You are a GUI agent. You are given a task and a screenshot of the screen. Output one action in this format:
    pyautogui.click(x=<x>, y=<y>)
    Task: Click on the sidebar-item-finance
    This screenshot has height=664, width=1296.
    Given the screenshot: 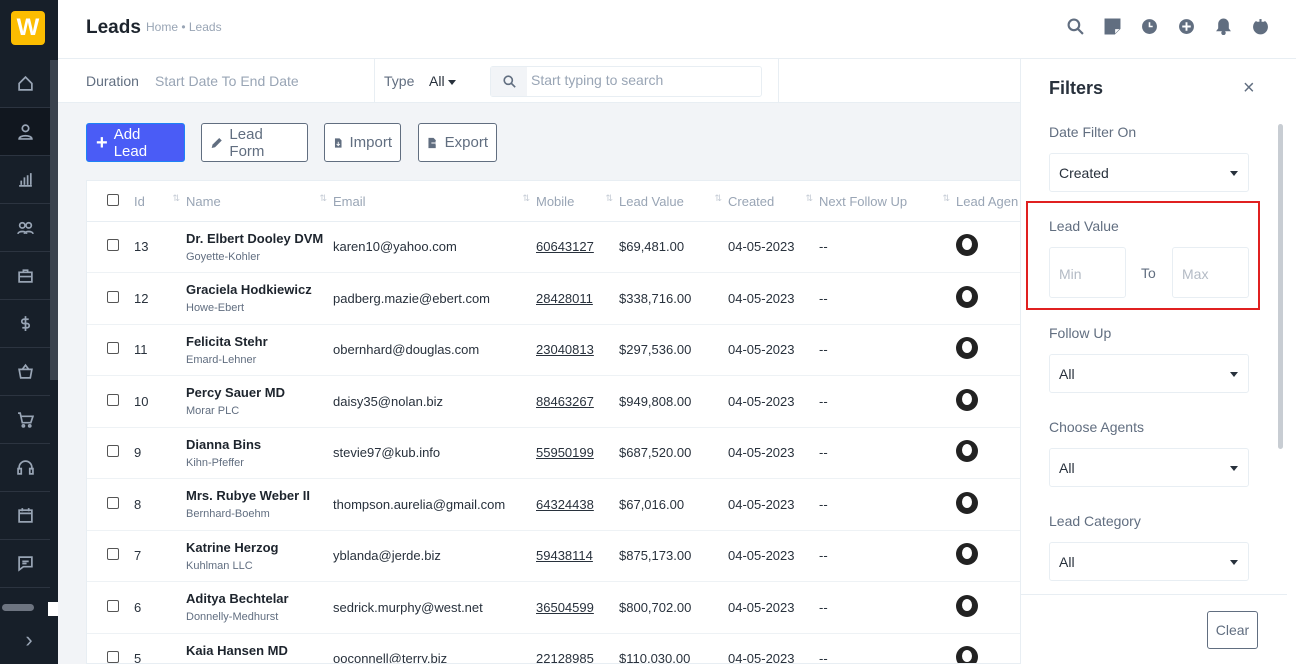 What is the action you would take?
    pyautogui.click(x=25, y=324)
    